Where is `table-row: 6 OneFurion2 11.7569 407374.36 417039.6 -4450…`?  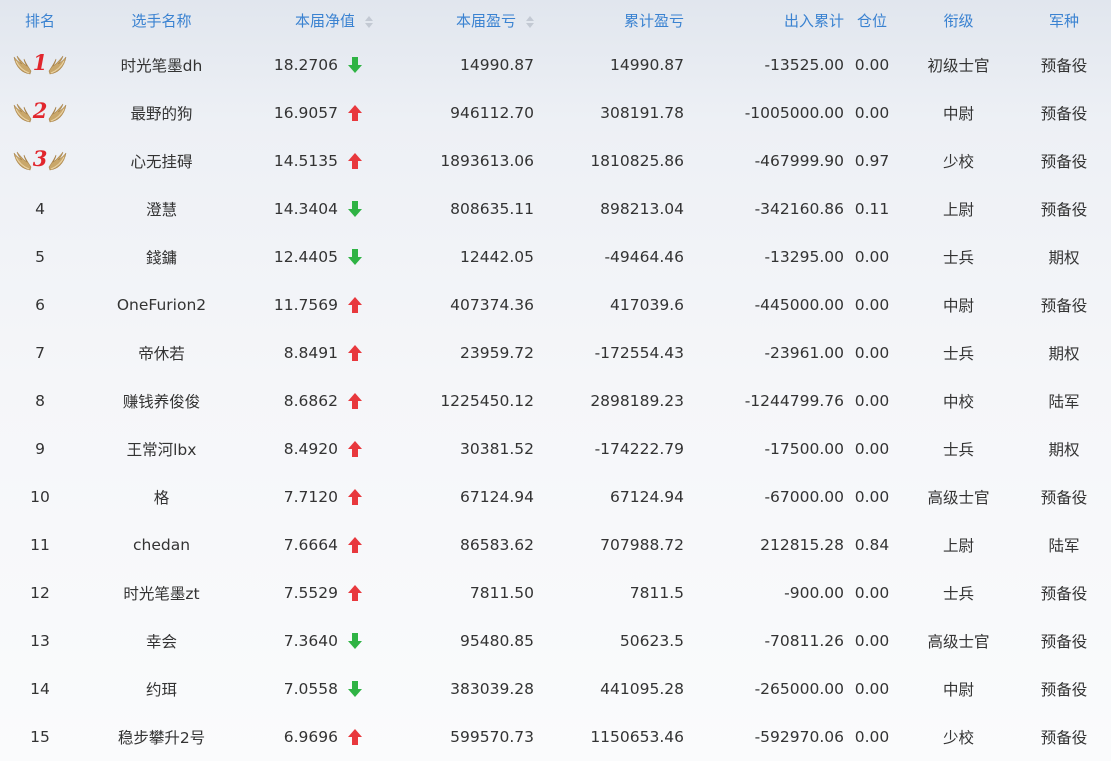 table-row: 6 OneFurion2 11.7569 407374.36 417039.6 -4450… is located at coordinates (555, 305).